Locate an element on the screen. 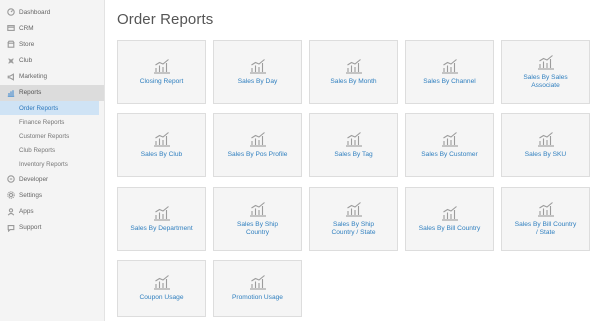 This screenshot has height=321, width=600. report-card-sales-by-customer: Sales By Customer is located at coordinates (449, 145).